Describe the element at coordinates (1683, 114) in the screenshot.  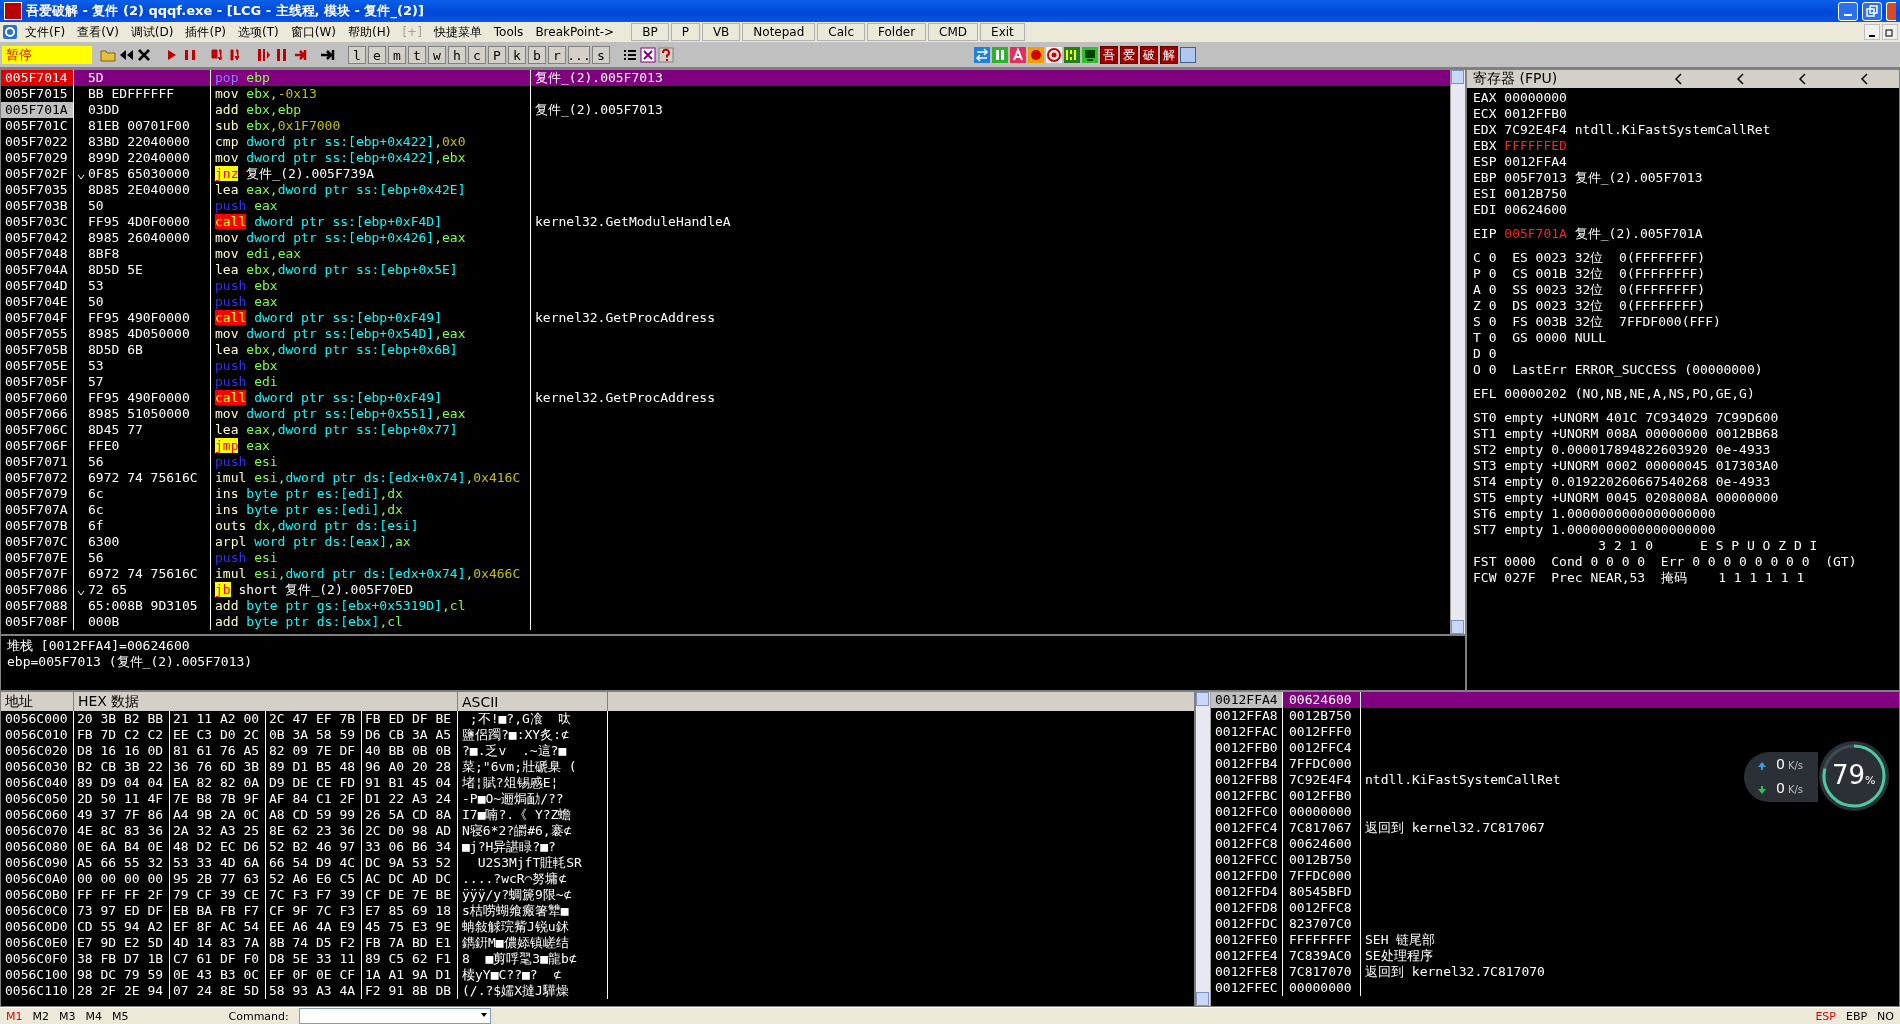
I see `register-line: ECX 0012FFB0` at that location.